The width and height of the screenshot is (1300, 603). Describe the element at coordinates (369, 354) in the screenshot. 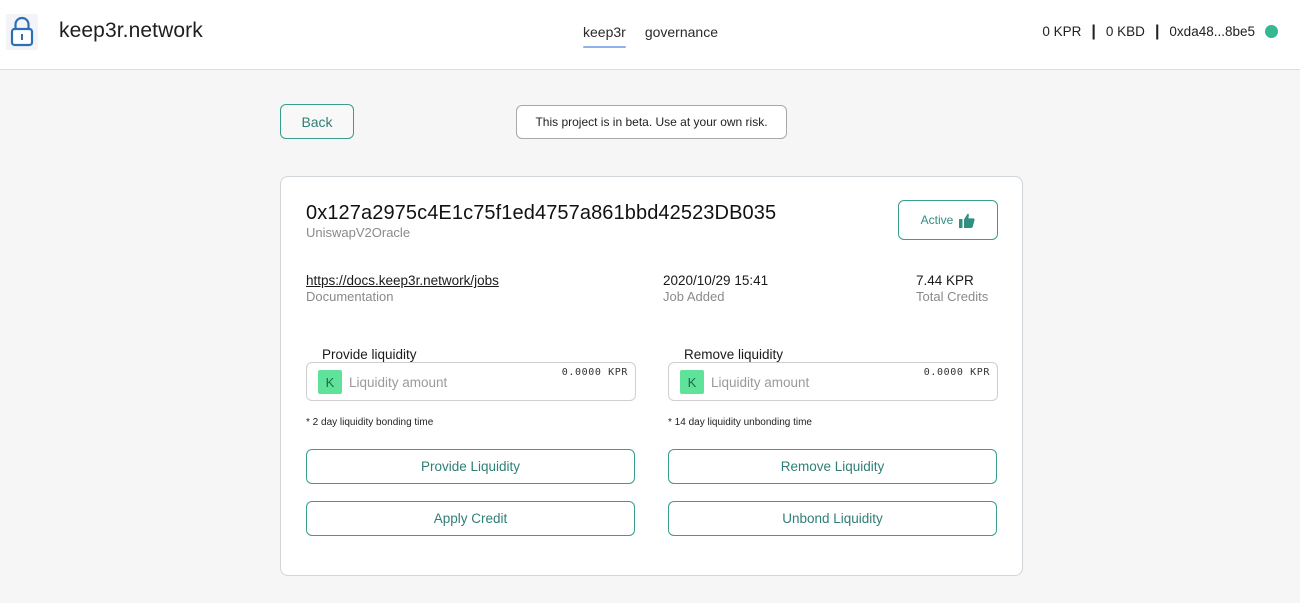

I see `provide-liquidity-title: Provide liquidity` at that location.